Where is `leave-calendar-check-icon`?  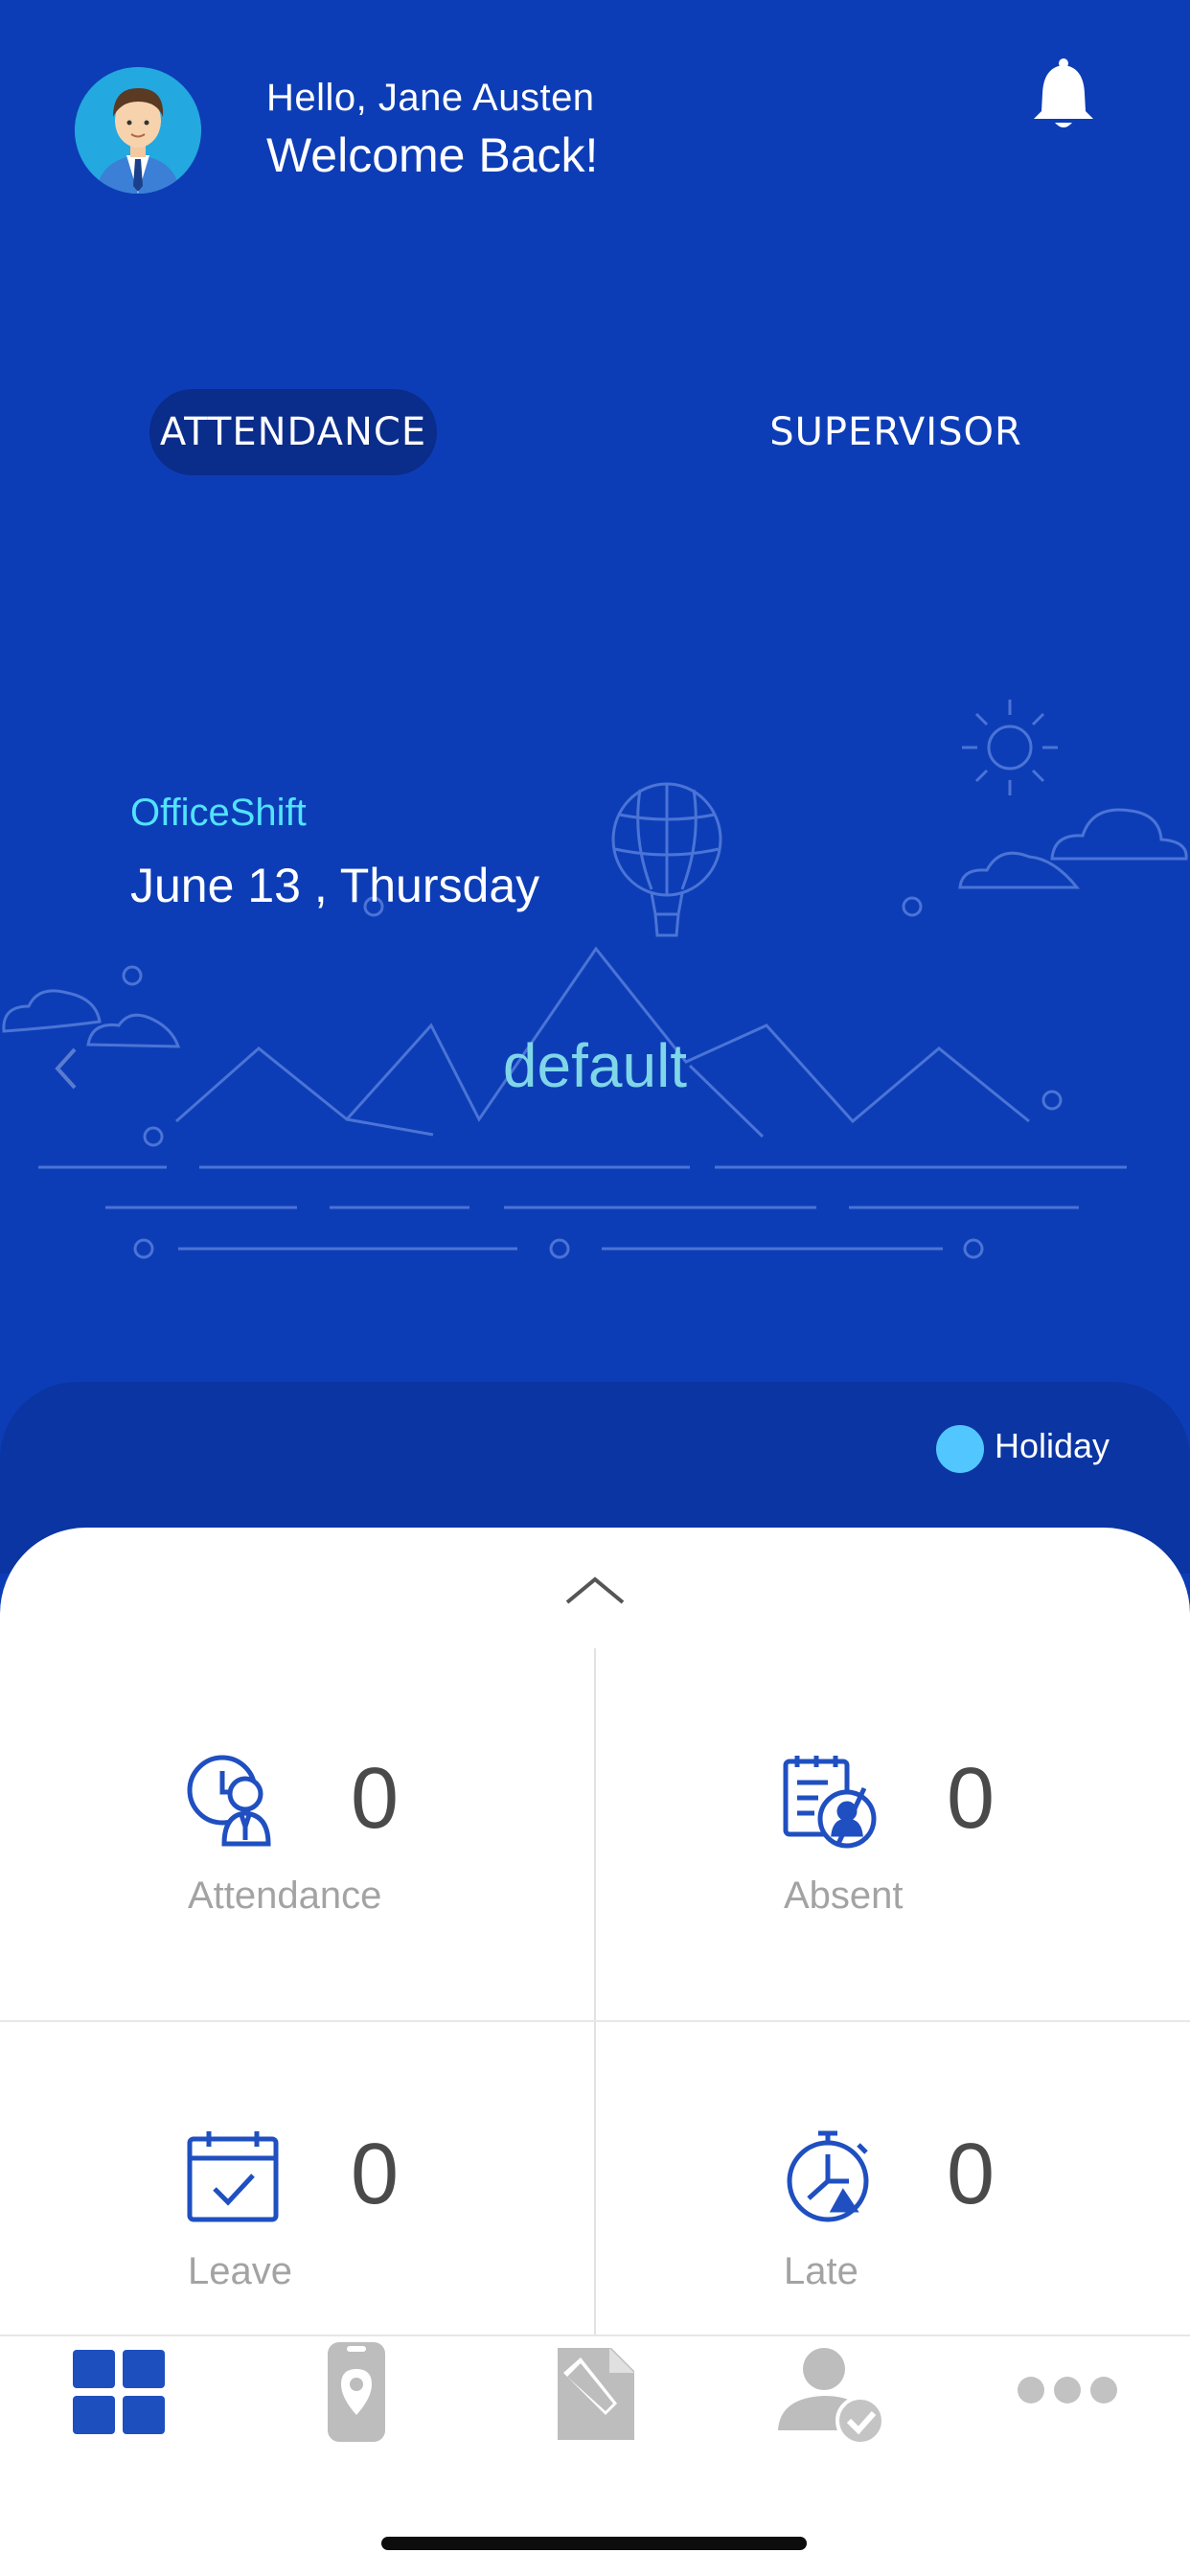 leave-calendar-check-icon is located at coordinates (234, 2175).